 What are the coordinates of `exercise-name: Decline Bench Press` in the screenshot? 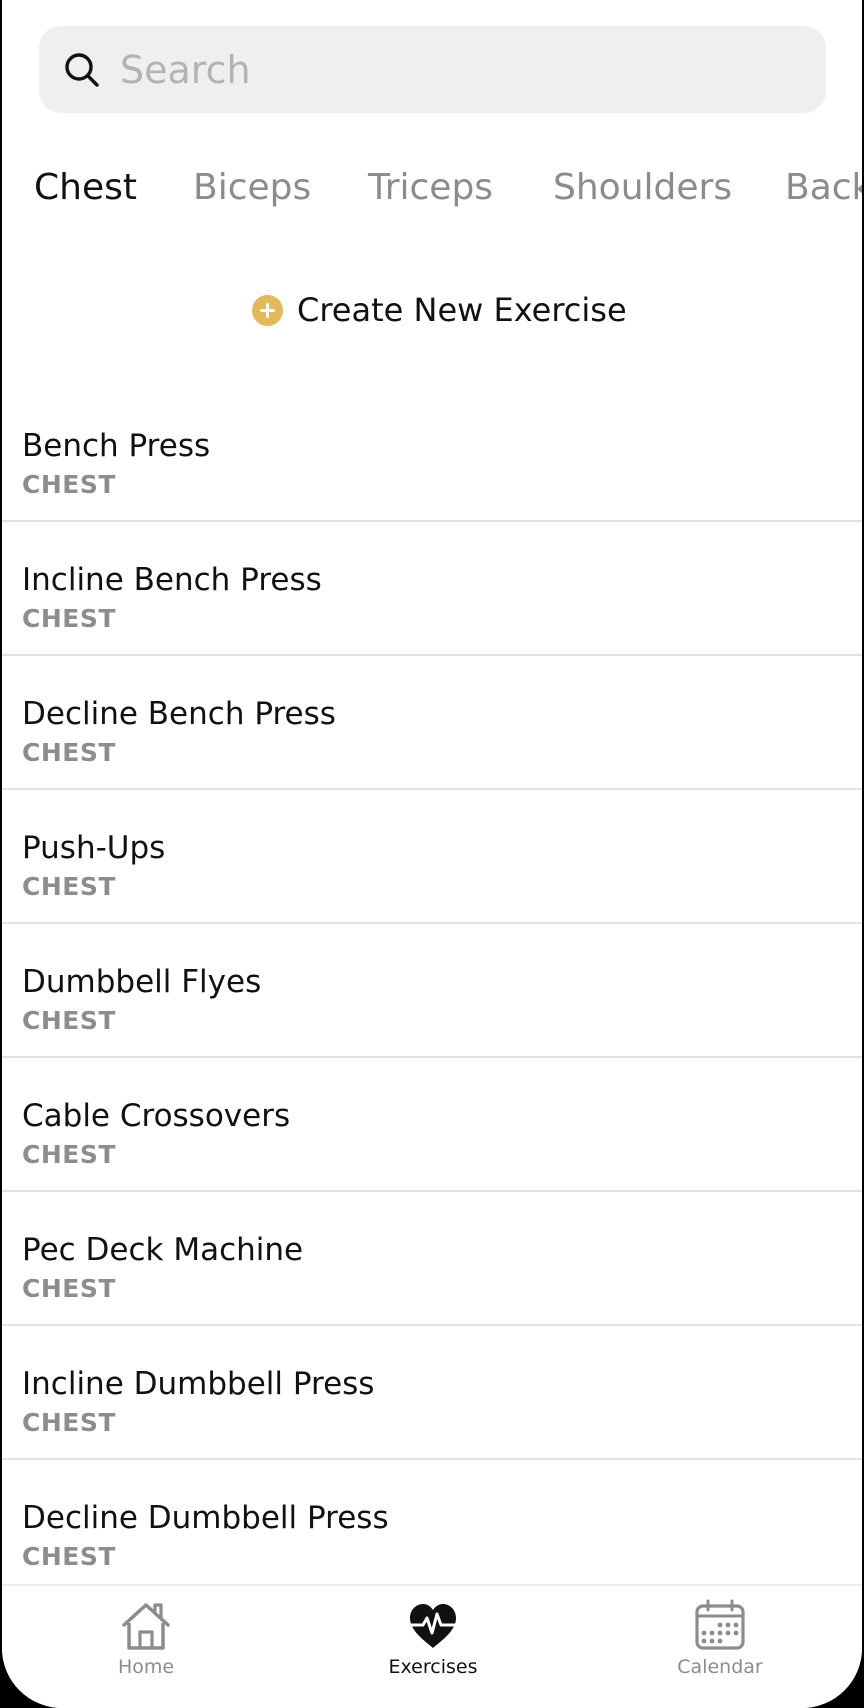 It's located at (179, 714).